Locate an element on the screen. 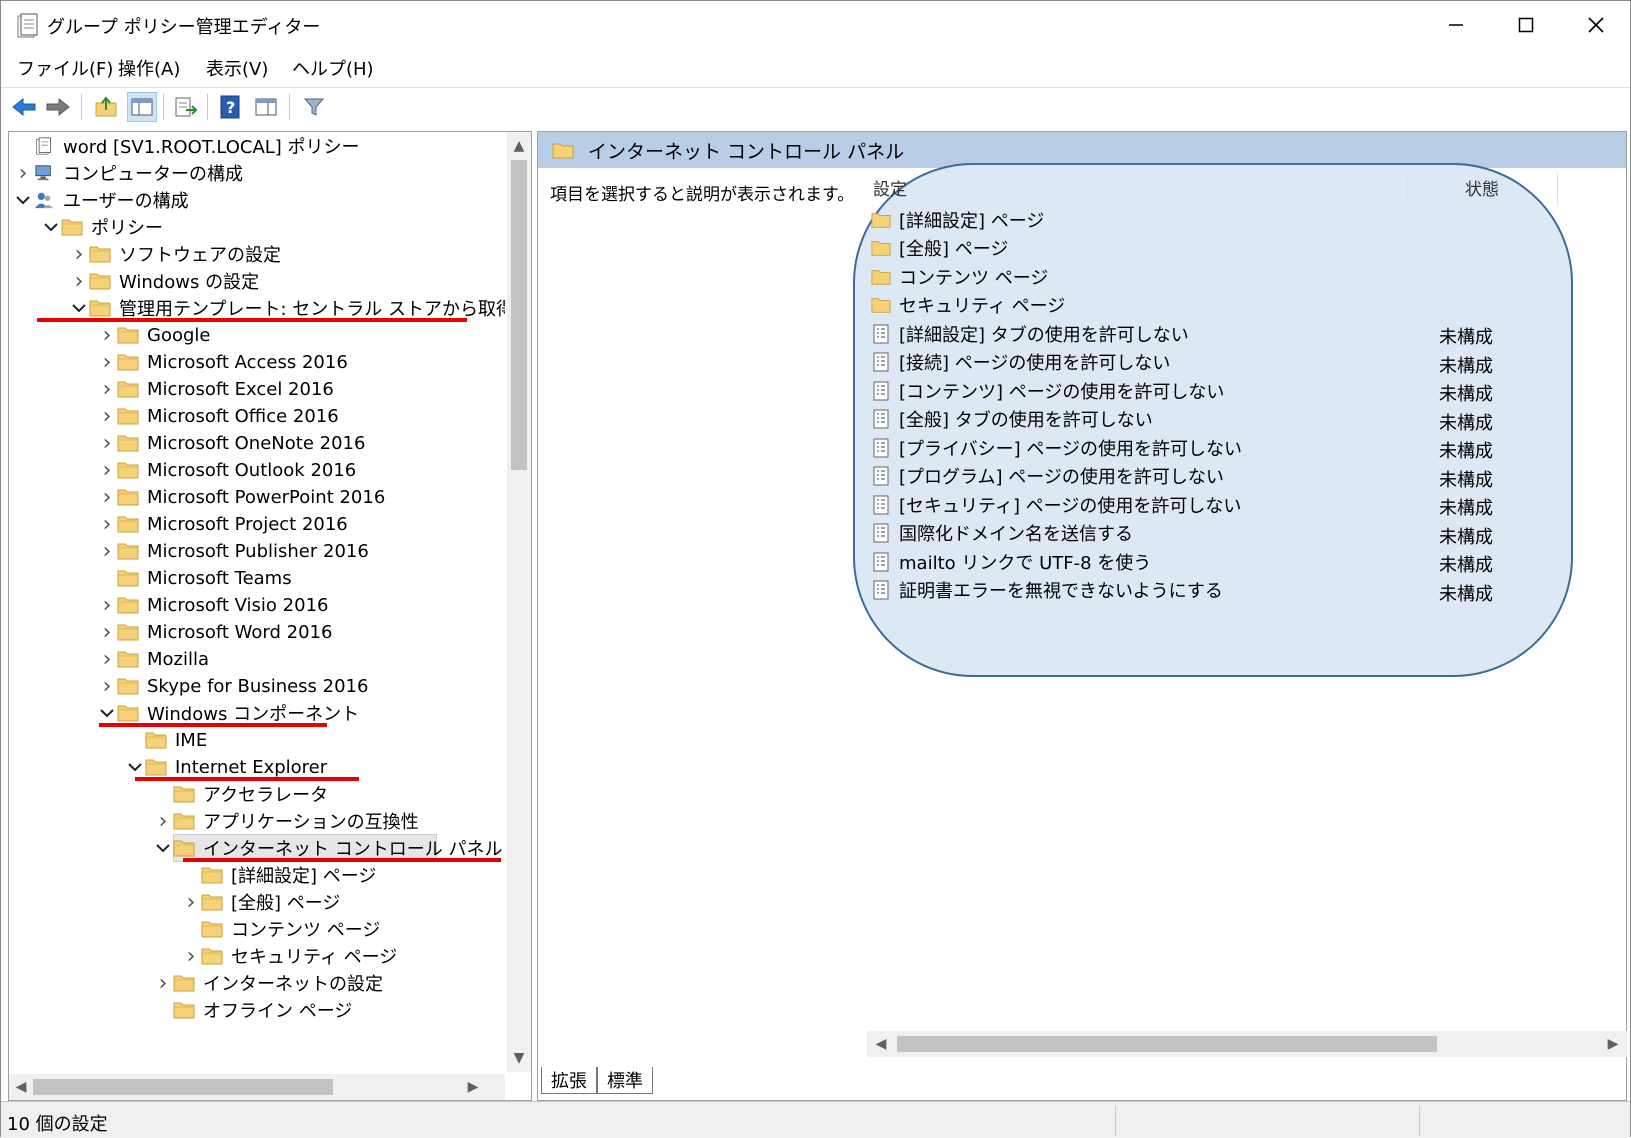 The width and height of the screenshot is (1631, 1138). tab-standard: 標準 is located at coordinates (625, 1080).